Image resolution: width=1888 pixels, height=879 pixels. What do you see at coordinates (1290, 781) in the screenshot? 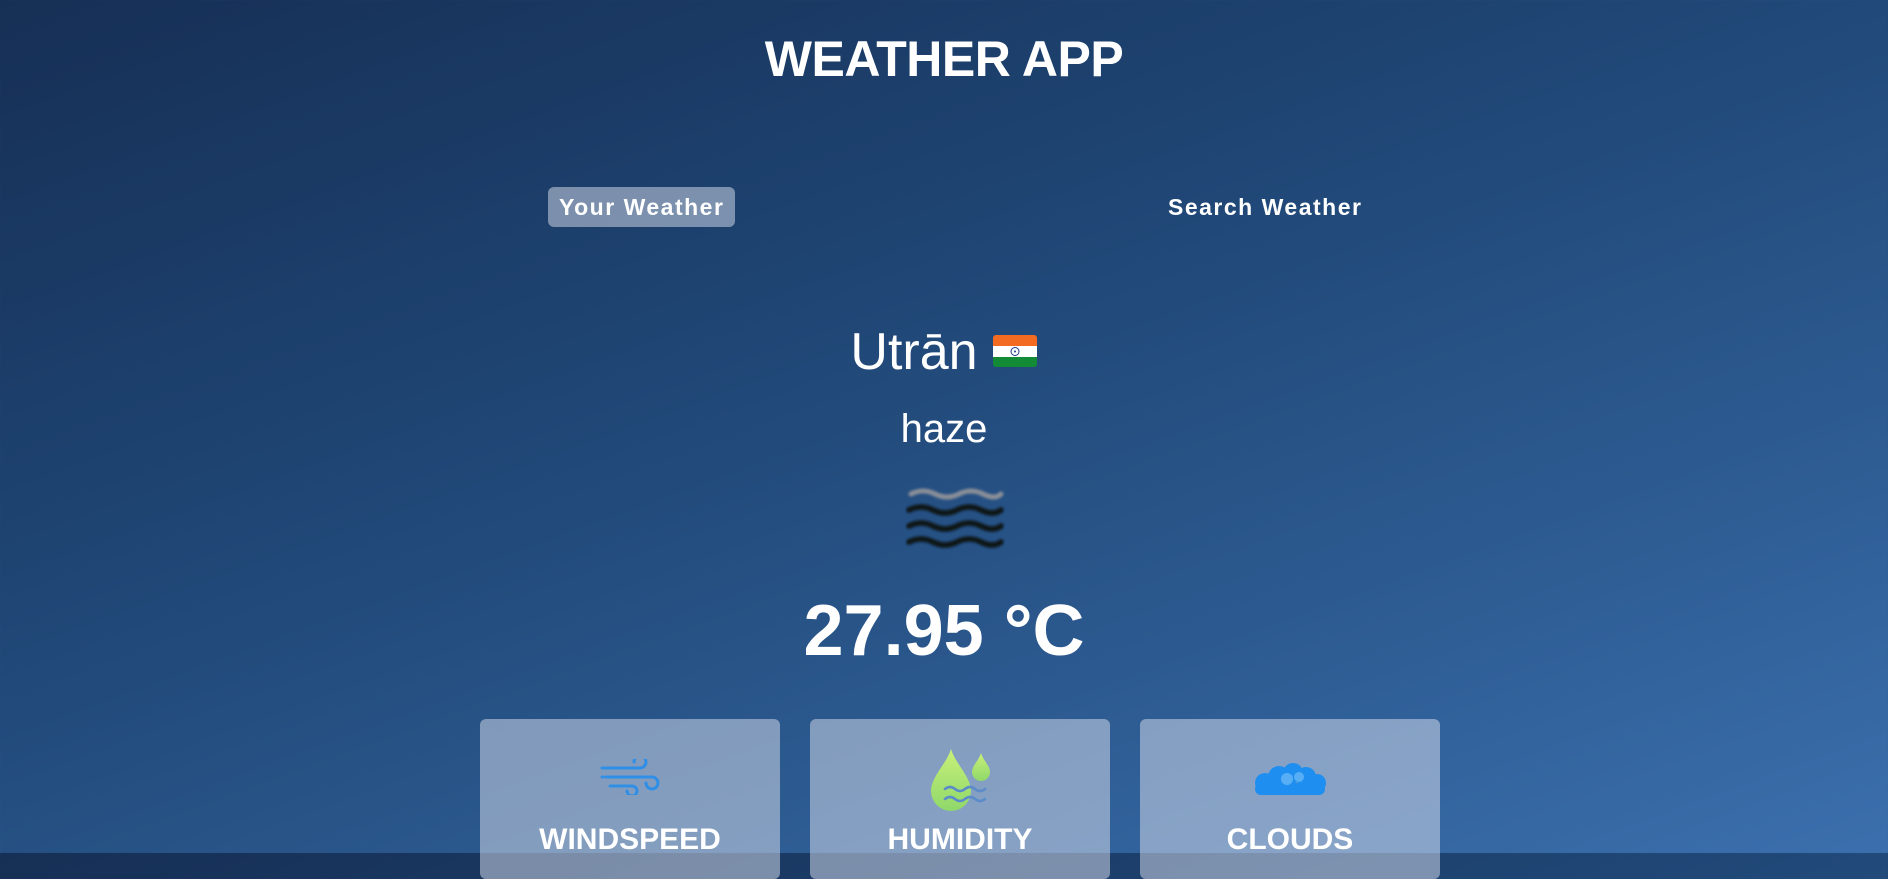
I see `cloud-icon` at bounding box center [1290, 781].